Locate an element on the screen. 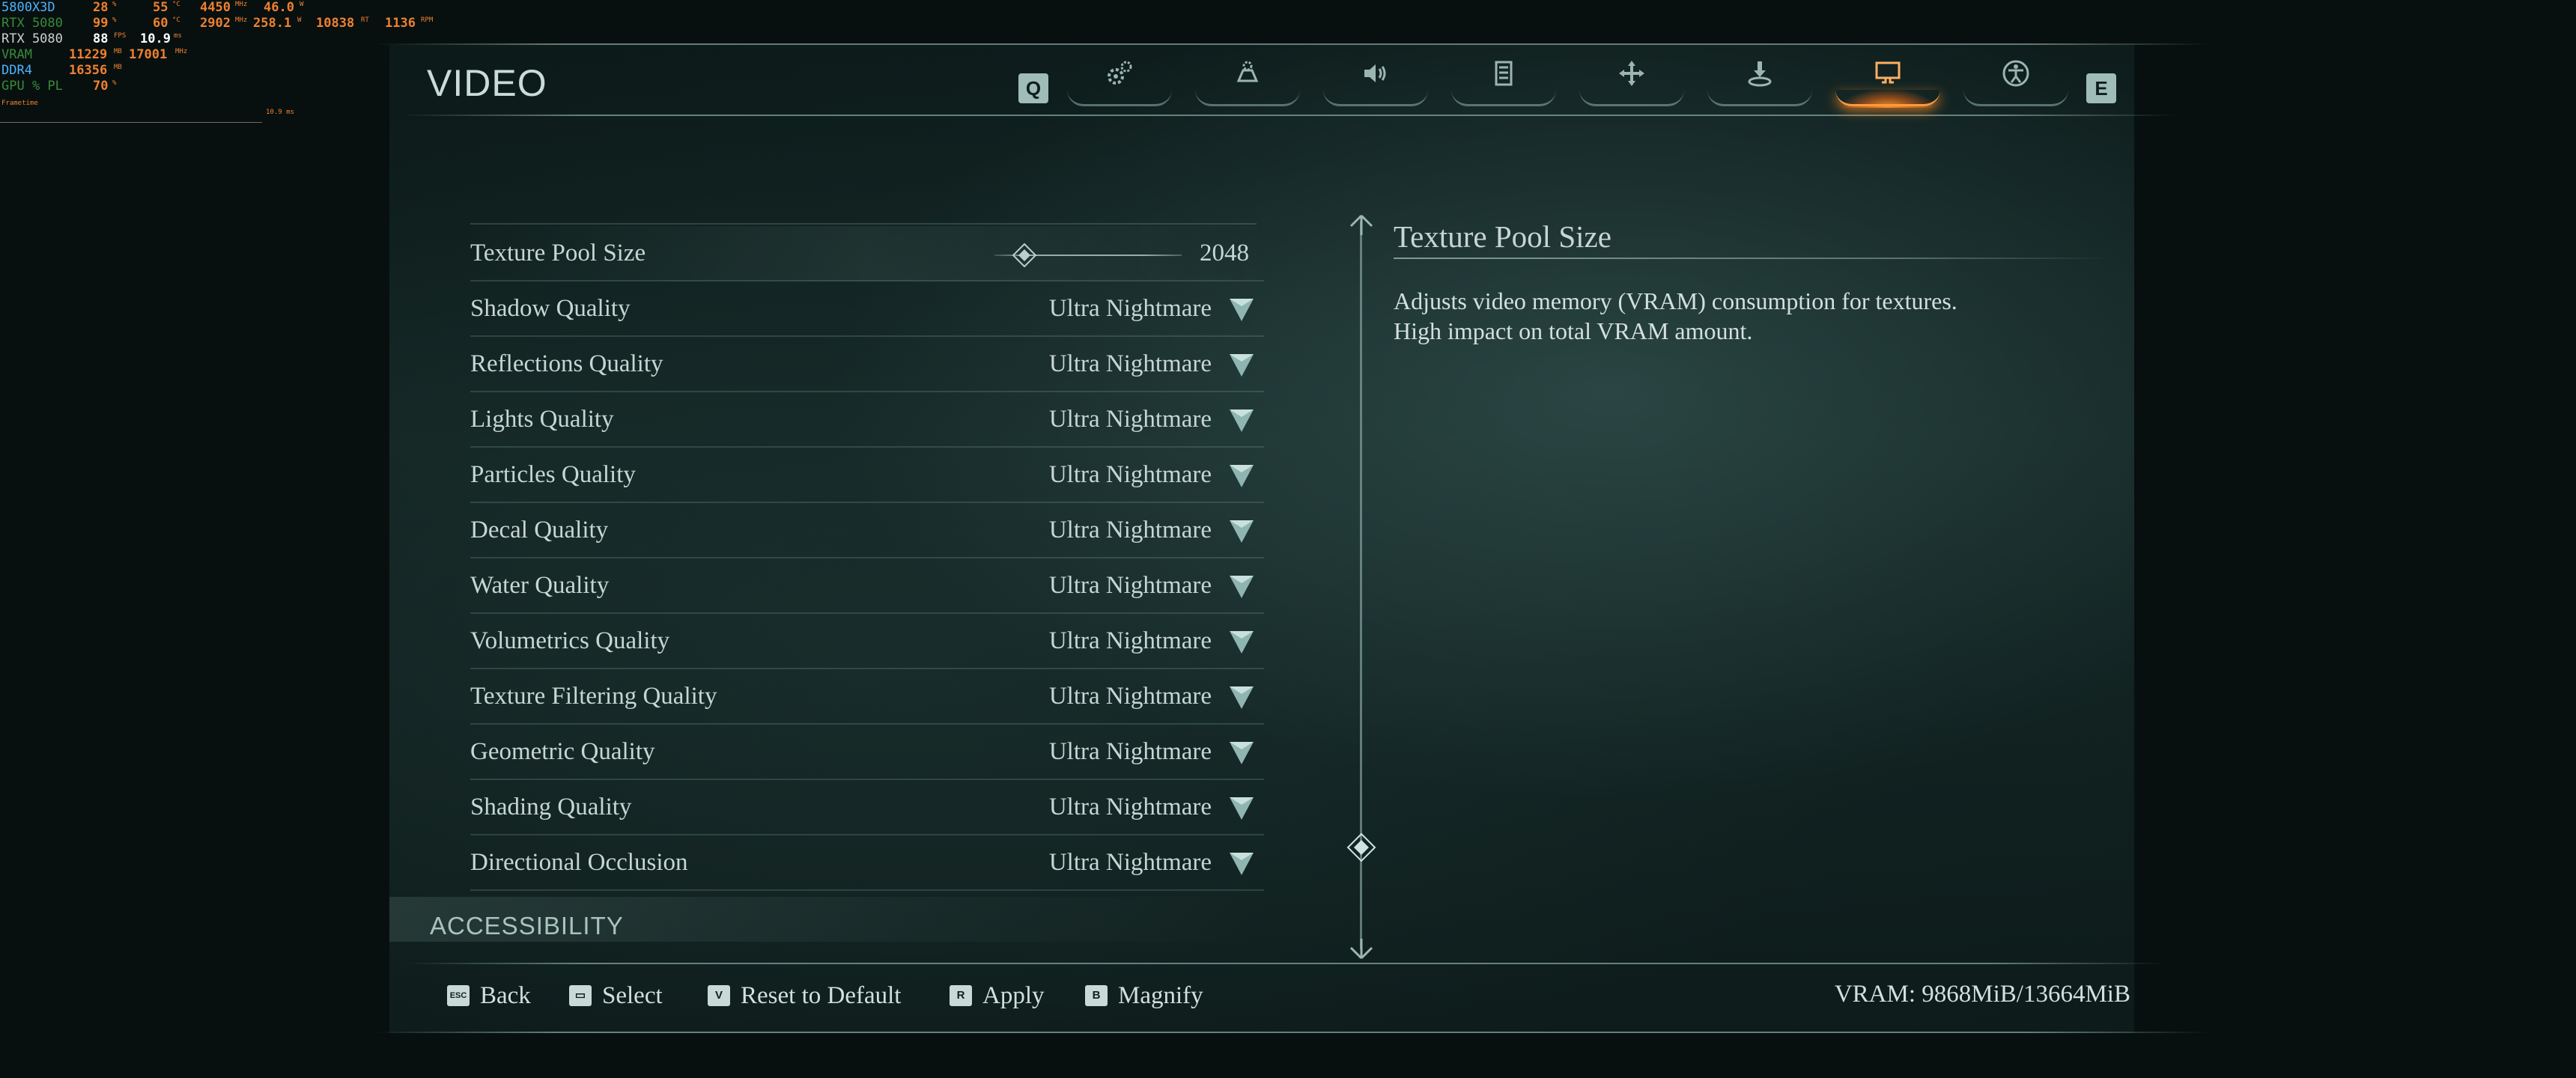 The width and height of the screenshot is (2576, 1078). esc-key-icon: ESC is located at coordinates (458, 995).